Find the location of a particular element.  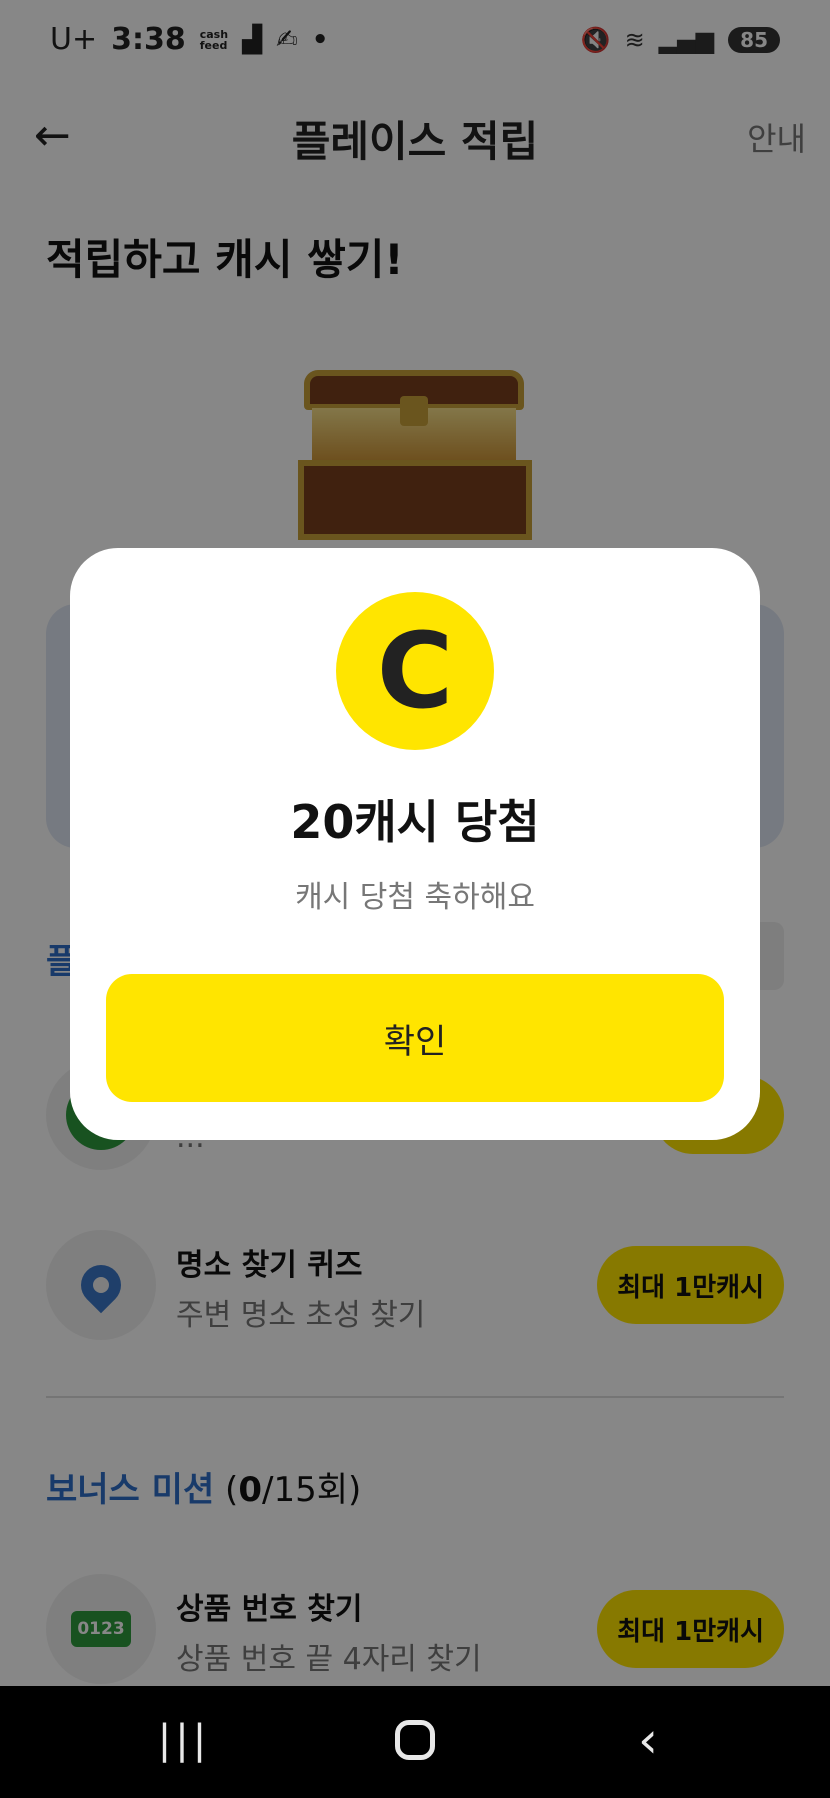

recent-apps-button: ||| is located at coordinates (184, 1740).